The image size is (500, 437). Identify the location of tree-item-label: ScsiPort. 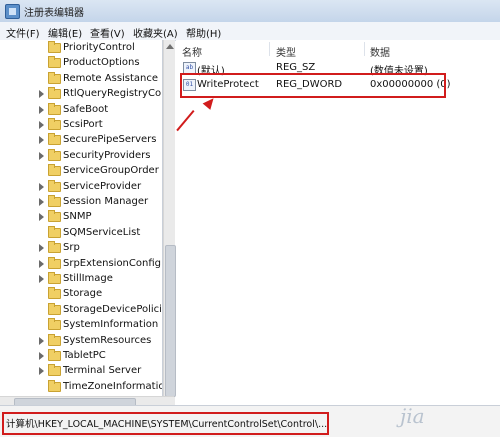
(83, 124).